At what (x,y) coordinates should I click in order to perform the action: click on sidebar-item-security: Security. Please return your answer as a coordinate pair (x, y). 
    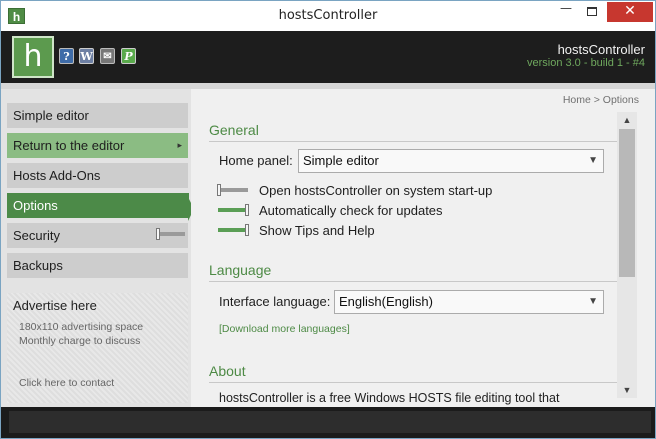
    Looking at the image, I should click on (97, 235).